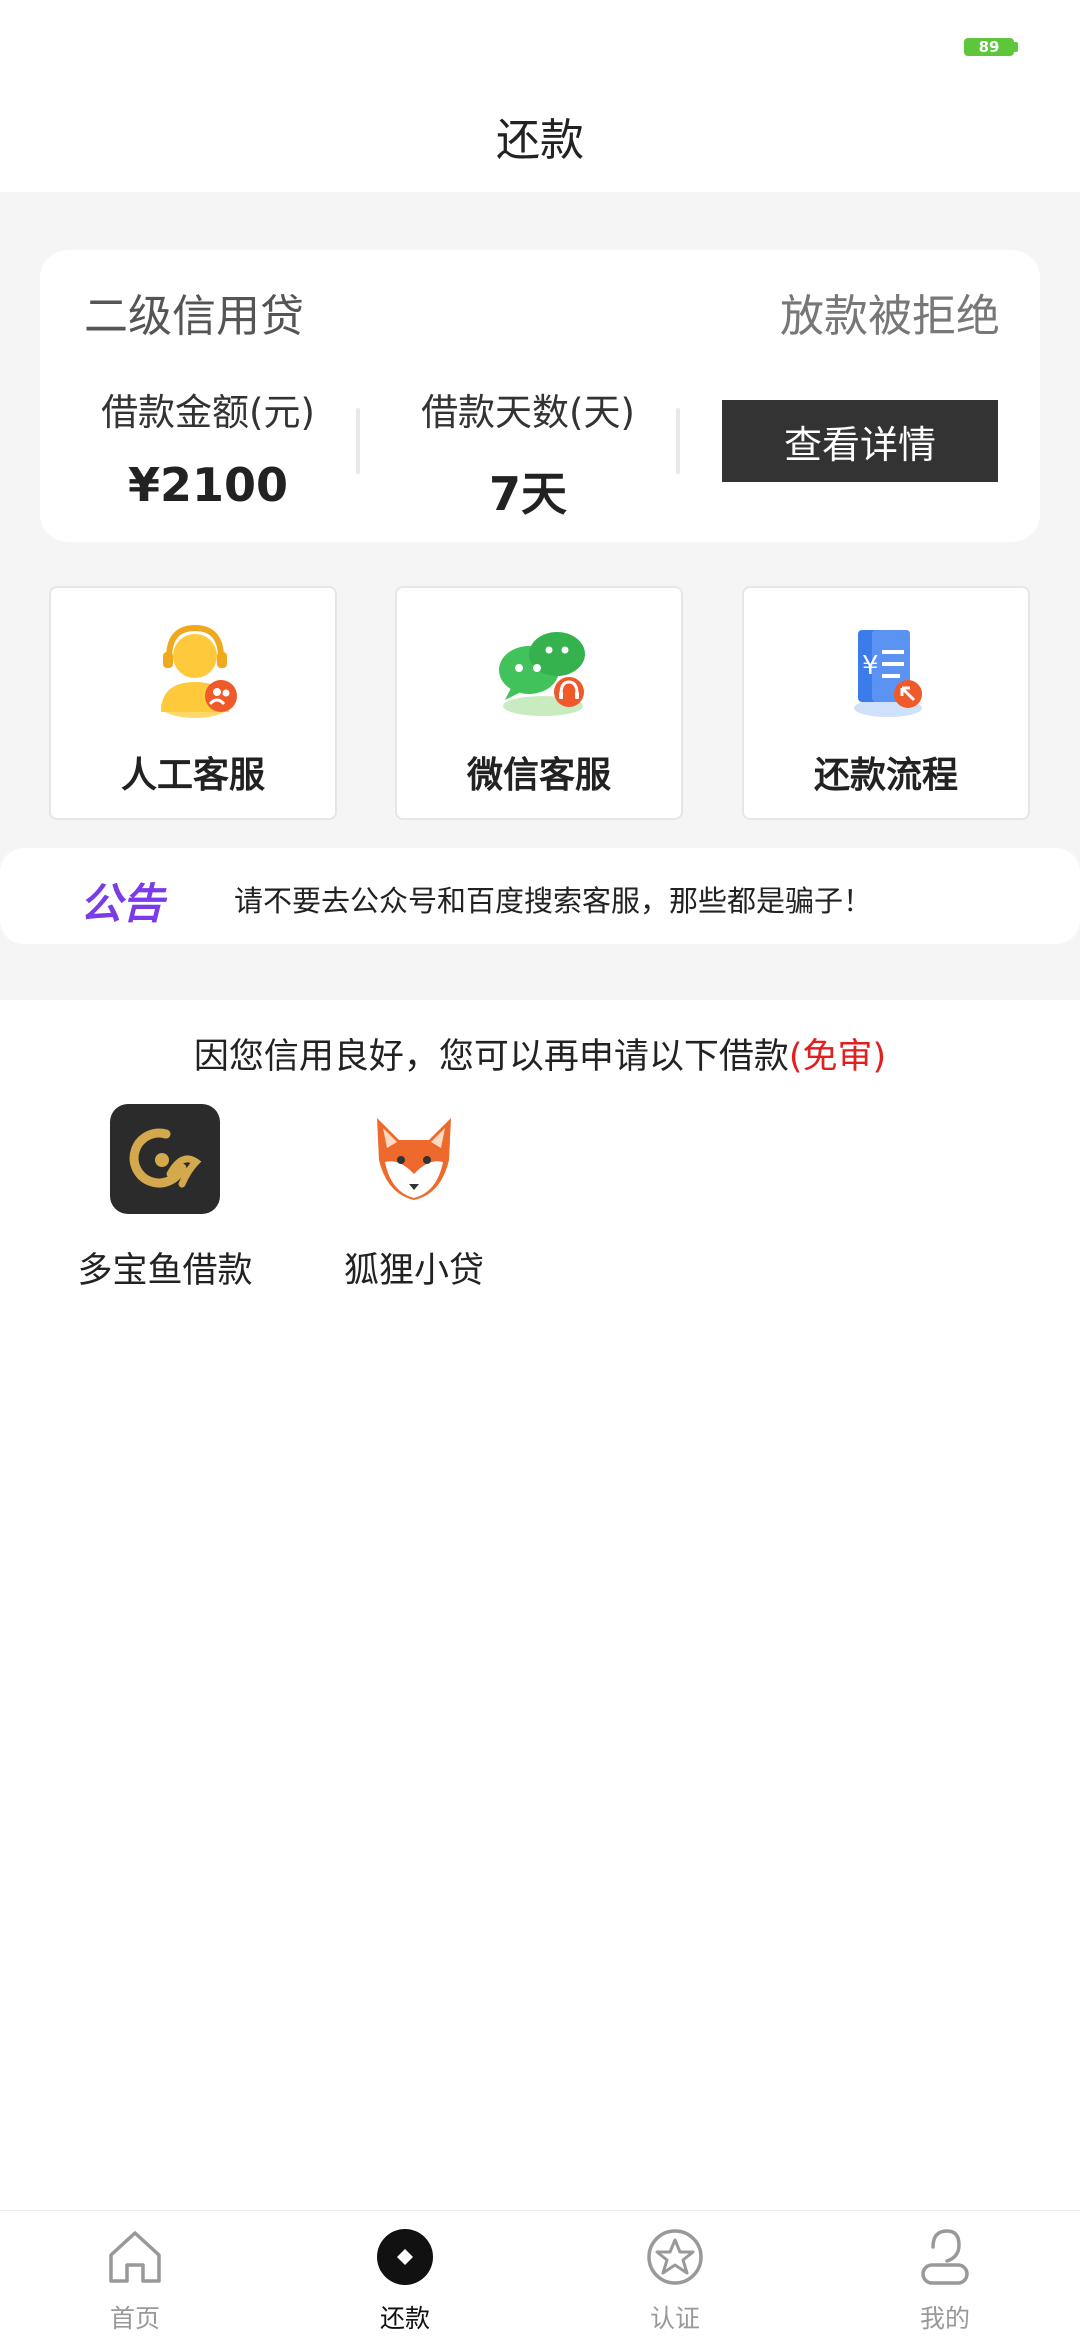  Describe the element at coordinates (837, 1057) in the screenshot. I see `recommend-title-highlight: (免审)` at that location.